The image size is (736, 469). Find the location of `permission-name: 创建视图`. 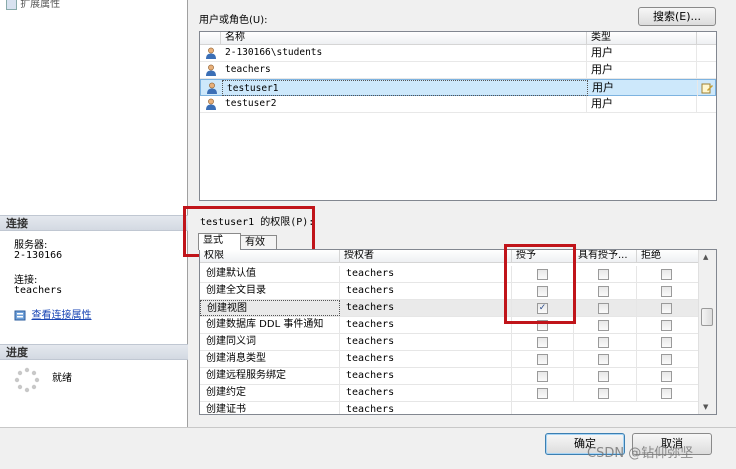

permission-name: 创建视图 is located at coordinates (270, 308).